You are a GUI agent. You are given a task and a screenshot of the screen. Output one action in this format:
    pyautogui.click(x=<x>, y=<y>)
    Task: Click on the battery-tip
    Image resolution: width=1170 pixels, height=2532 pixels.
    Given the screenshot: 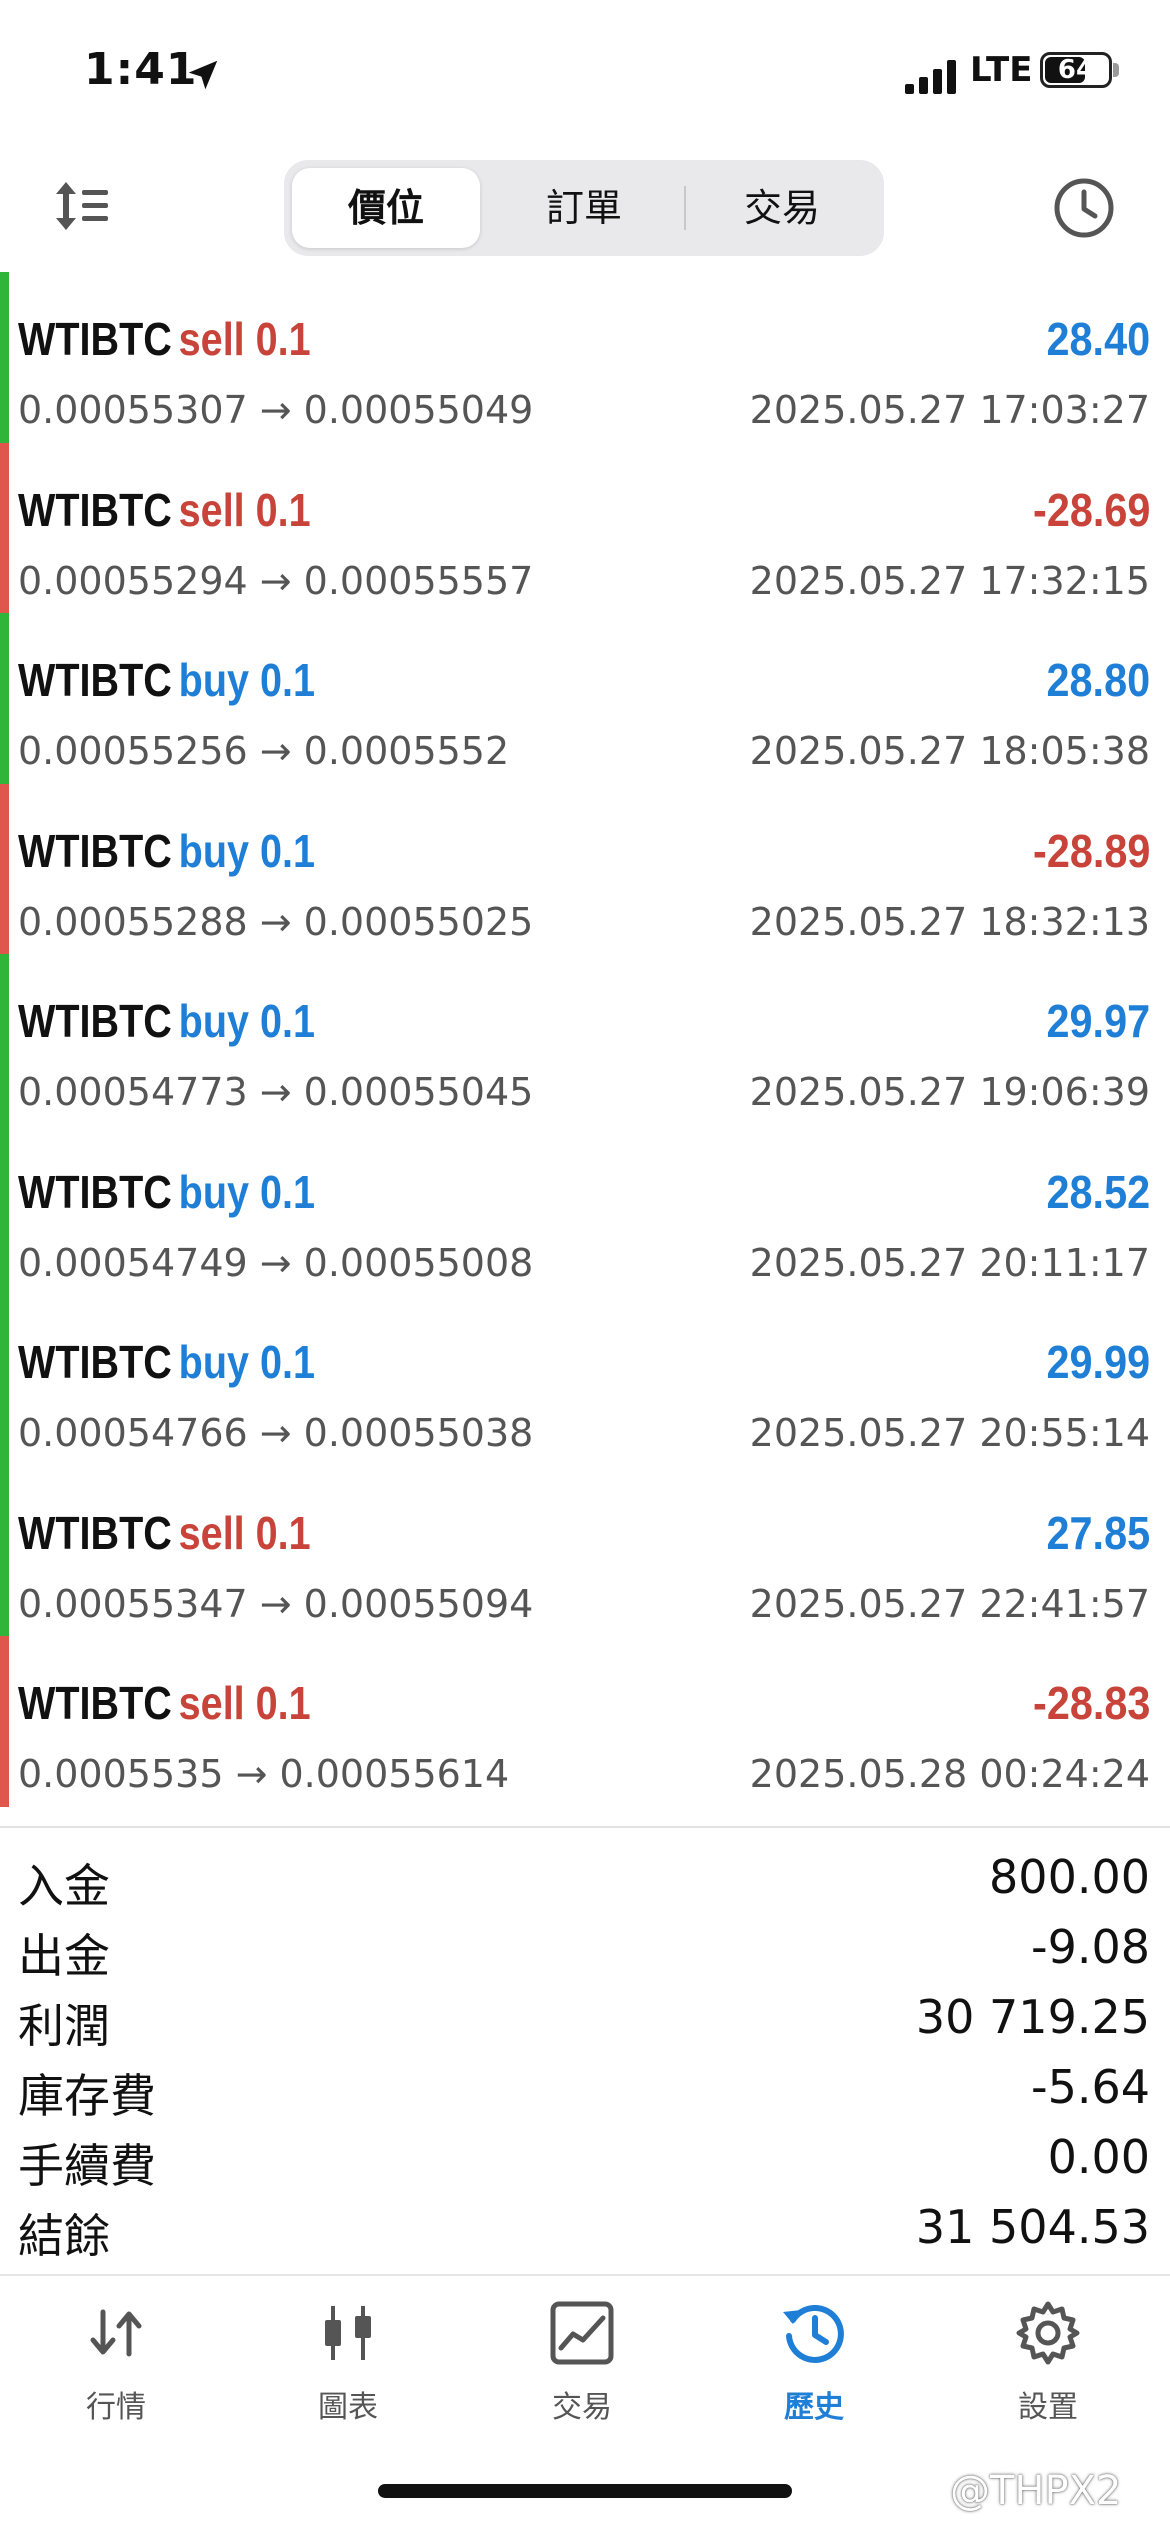 What is the action you would take?
    pyautogui.click(x=1116, y=70)
    